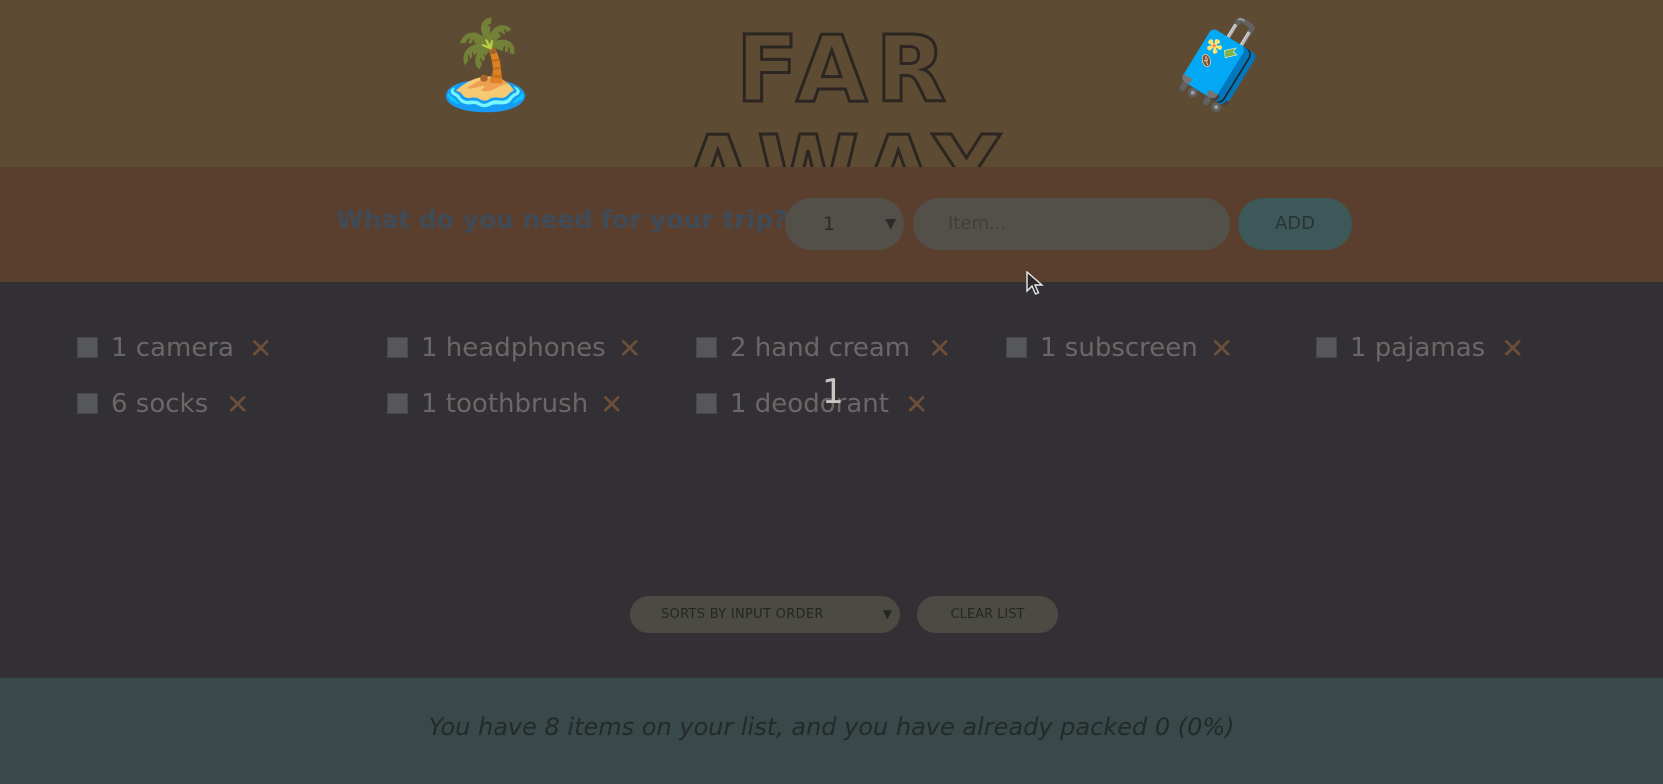  Describe the element at coordinates (505, 404) in the screenshot. I see `item-label: 1 toothbrush` at that location.